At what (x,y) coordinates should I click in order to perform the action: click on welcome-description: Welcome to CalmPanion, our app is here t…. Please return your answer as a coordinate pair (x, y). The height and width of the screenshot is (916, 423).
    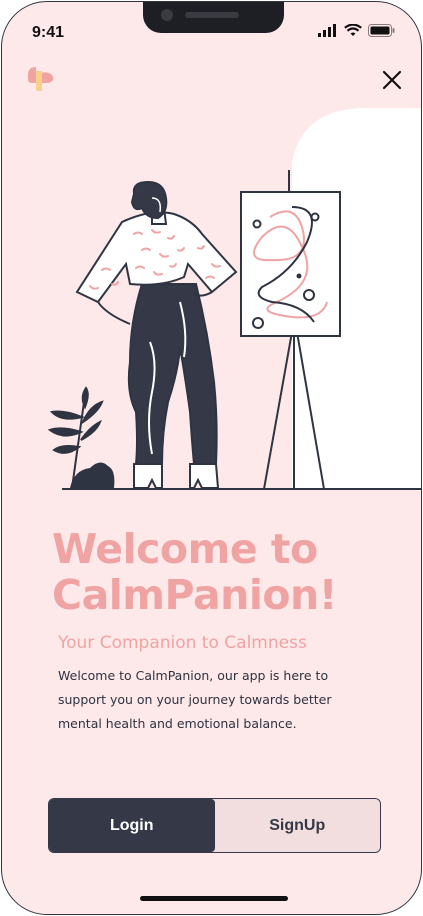
    Looking at the image, I should click on (195, 699).